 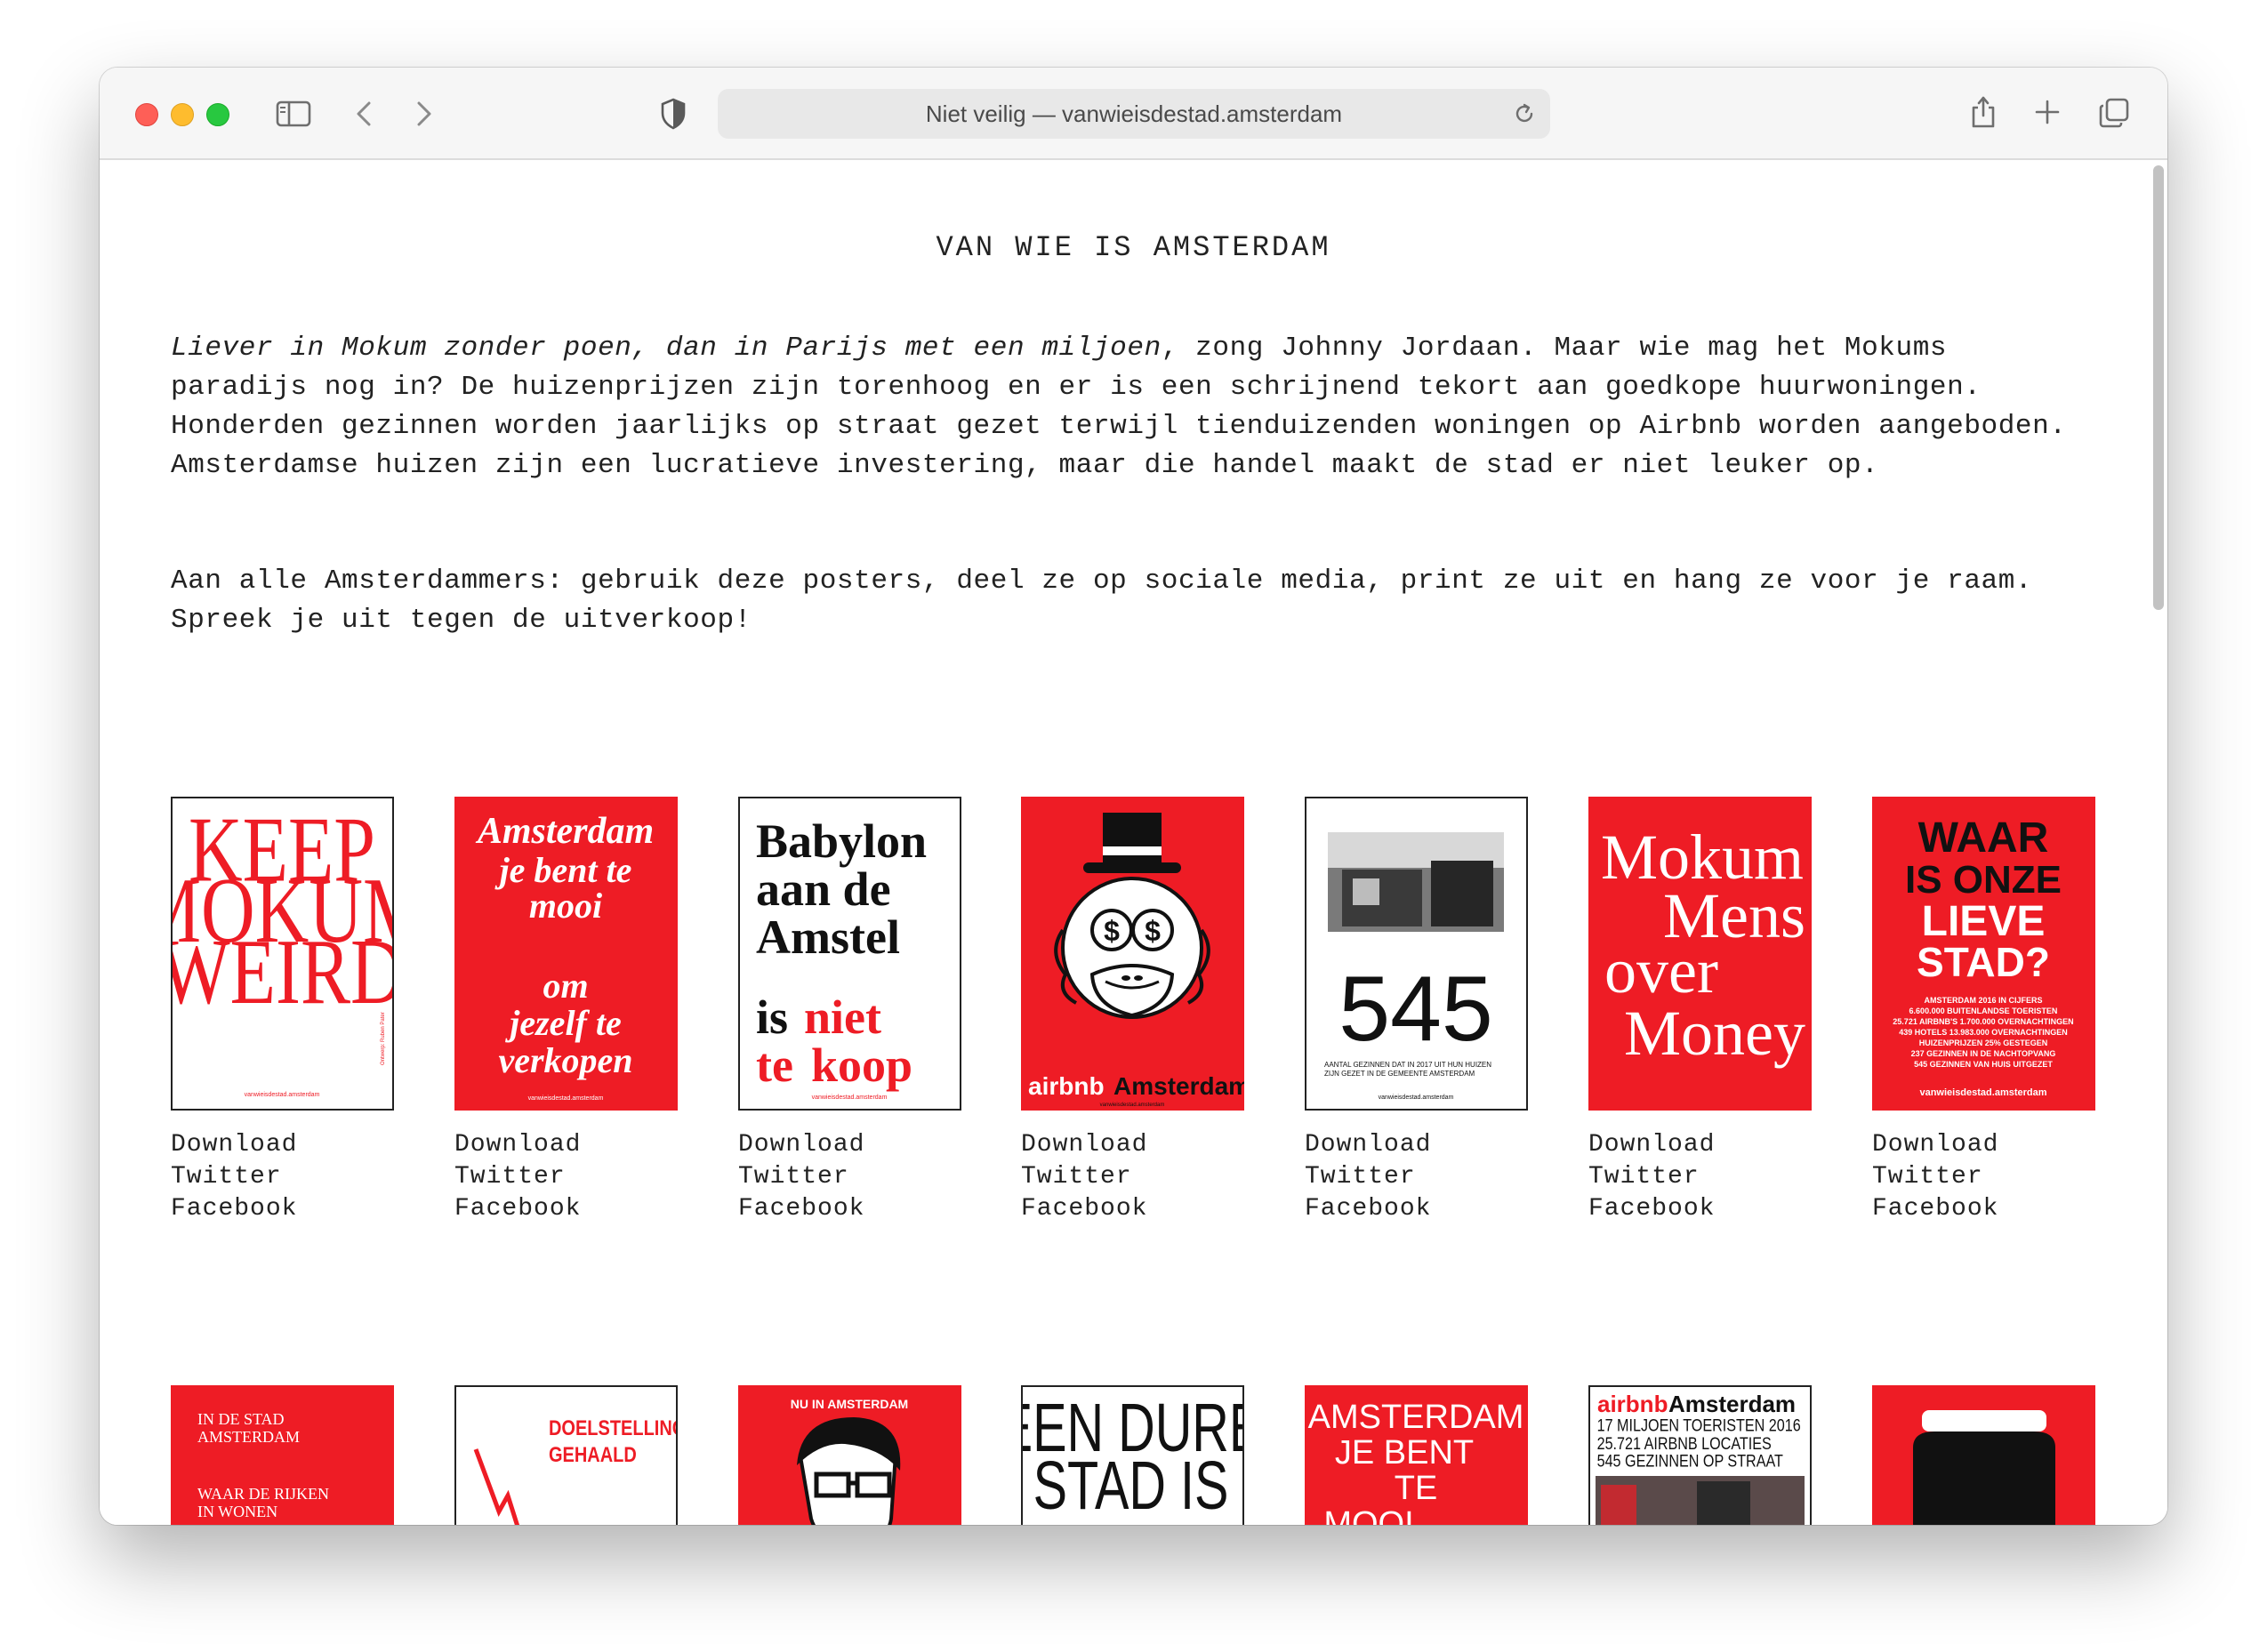 I want to click on address-bar: Niet veilig — vanwieisdestad.amsterdam, so click(x=1134, y=114).